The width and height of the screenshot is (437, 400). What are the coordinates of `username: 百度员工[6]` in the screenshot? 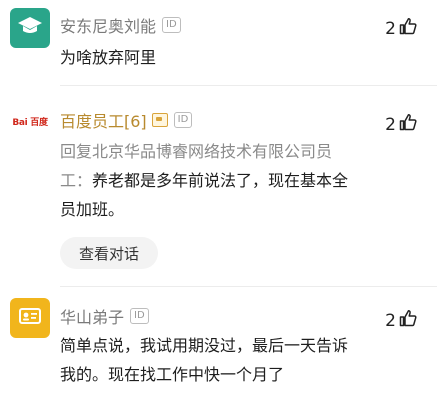 It's located at (103, 120).